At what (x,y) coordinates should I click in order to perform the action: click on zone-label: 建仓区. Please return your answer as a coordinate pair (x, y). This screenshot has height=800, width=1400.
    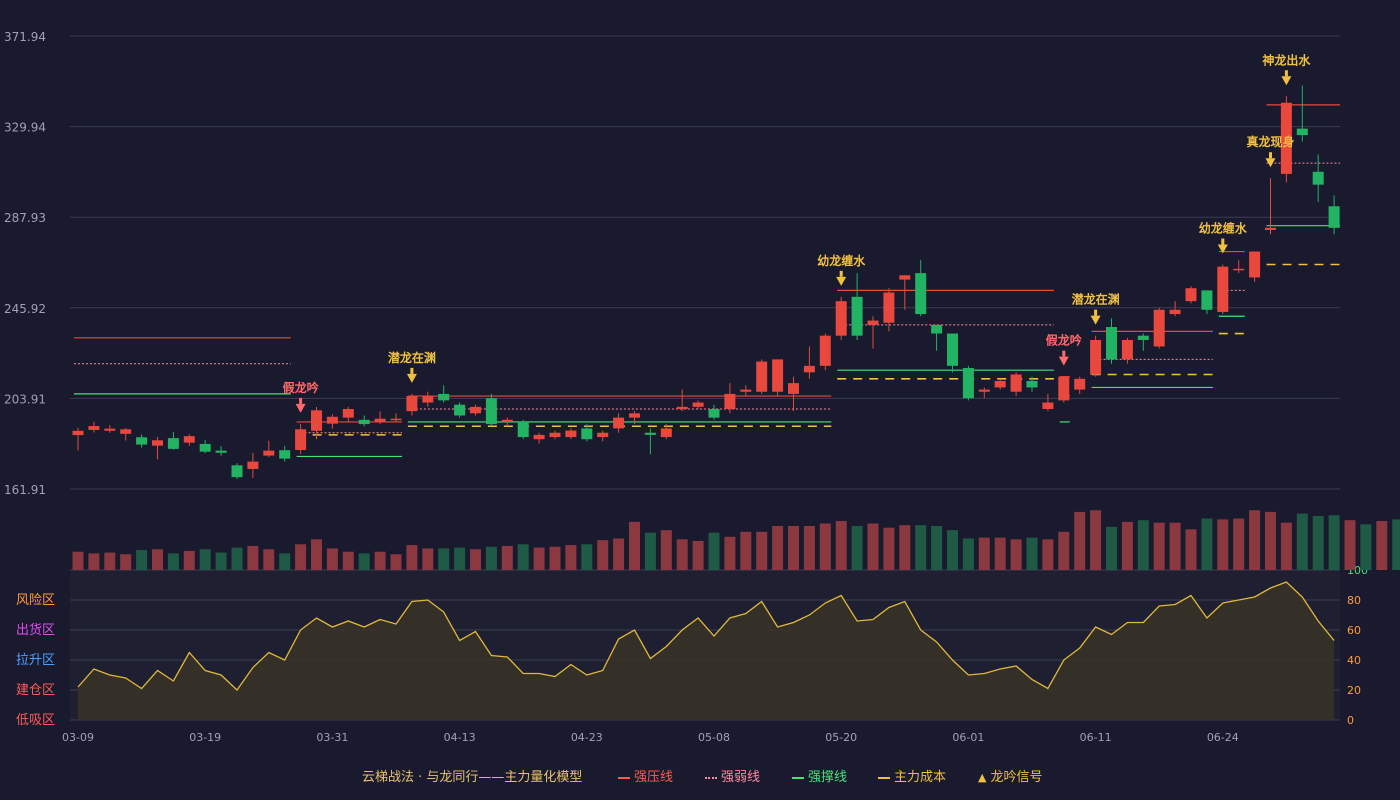
    Looking at the image, I should click on (35, 690).